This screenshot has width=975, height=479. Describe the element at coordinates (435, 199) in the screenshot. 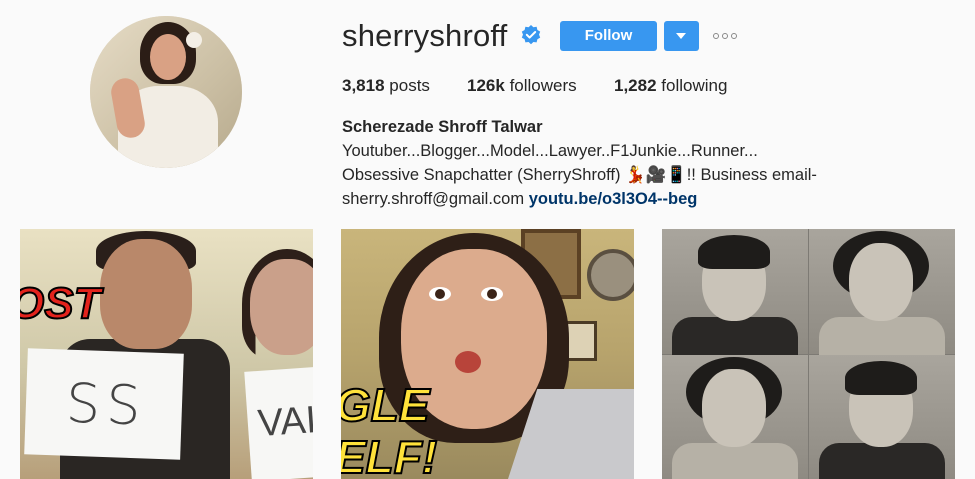

I see `bio-text-line3: sherry.shroff@gmail.com` at that location.